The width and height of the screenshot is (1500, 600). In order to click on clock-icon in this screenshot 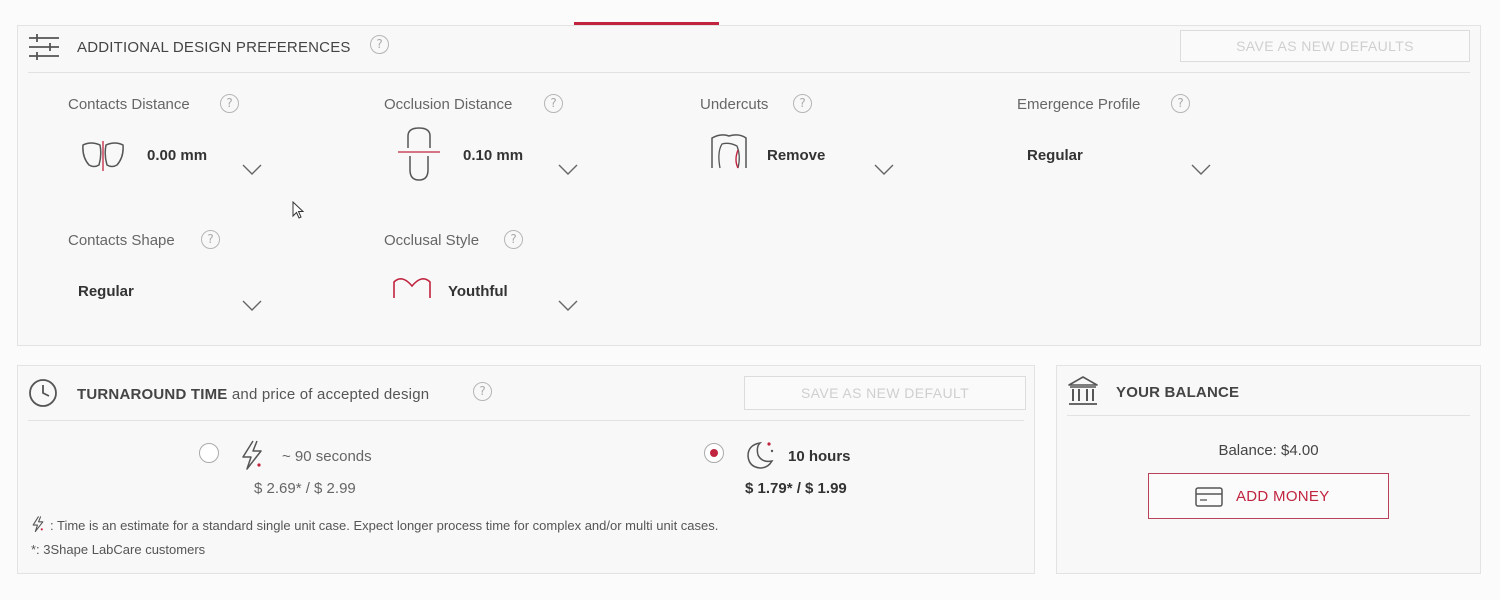, I will do `click(43, 393)`.